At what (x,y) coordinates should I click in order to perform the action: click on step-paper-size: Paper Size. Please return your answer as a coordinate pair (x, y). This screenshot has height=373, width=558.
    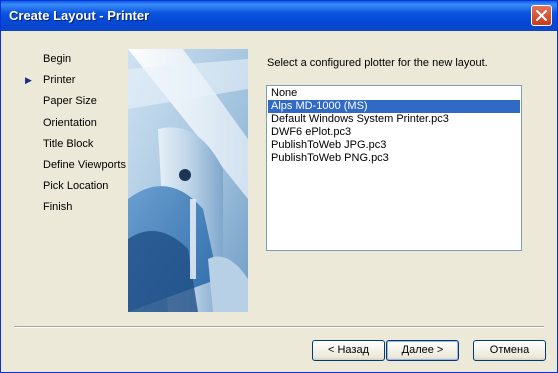
    Looking at the image, I should click on (70, 101).